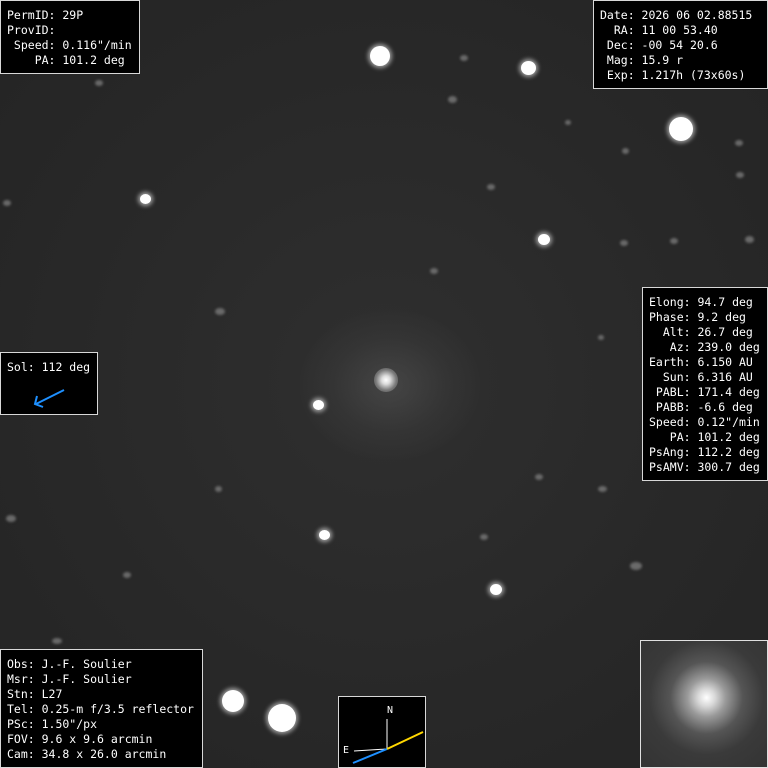 The image size is (768, 768). I want to click on position-angle: PA: 101.2 deg, so click(66, 60).